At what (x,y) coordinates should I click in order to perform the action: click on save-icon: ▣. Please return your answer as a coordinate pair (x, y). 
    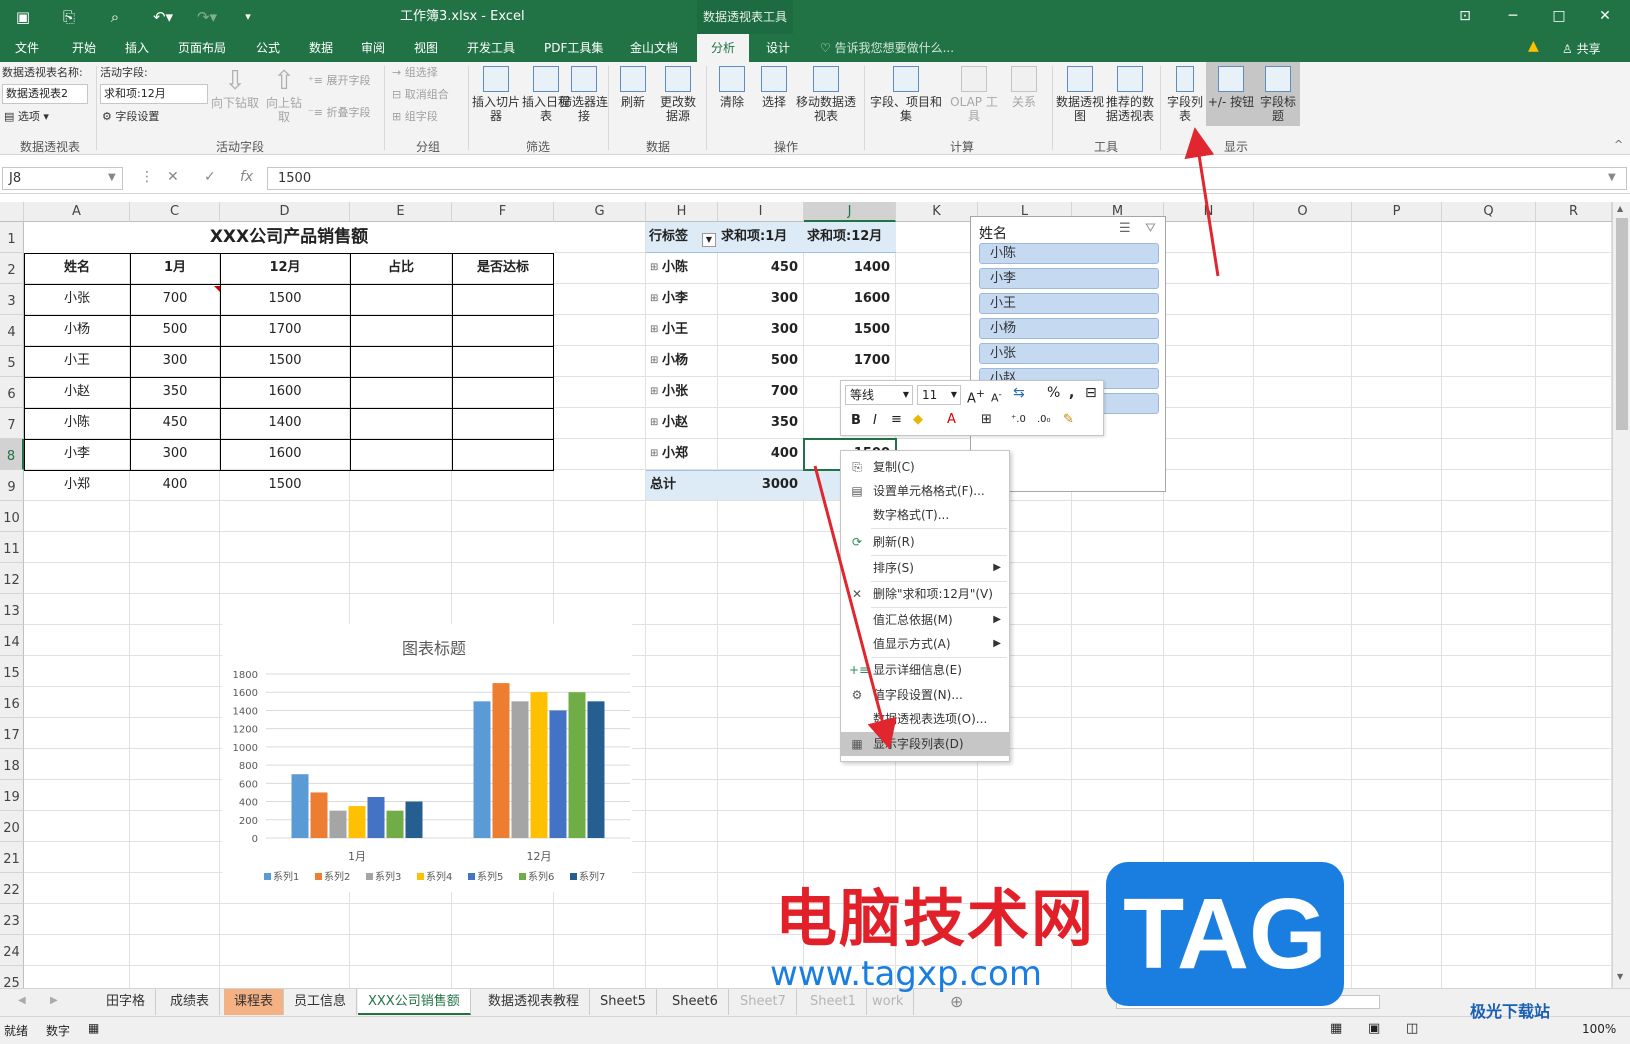
    Looking at the image, I should click on (23, 17).